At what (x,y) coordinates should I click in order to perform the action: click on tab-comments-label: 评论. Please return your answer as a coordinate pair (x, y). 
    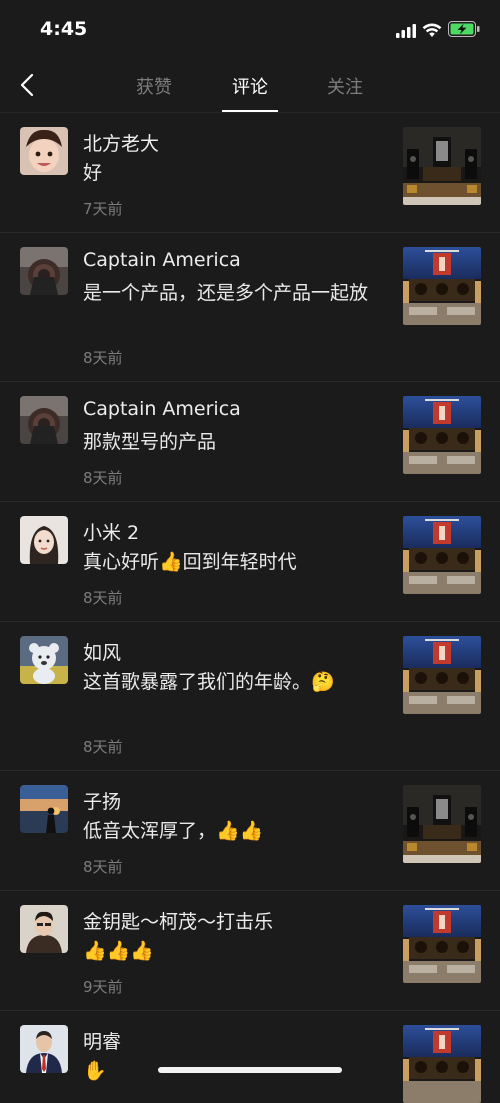
    Looking at the image, I should click on (250, 87).